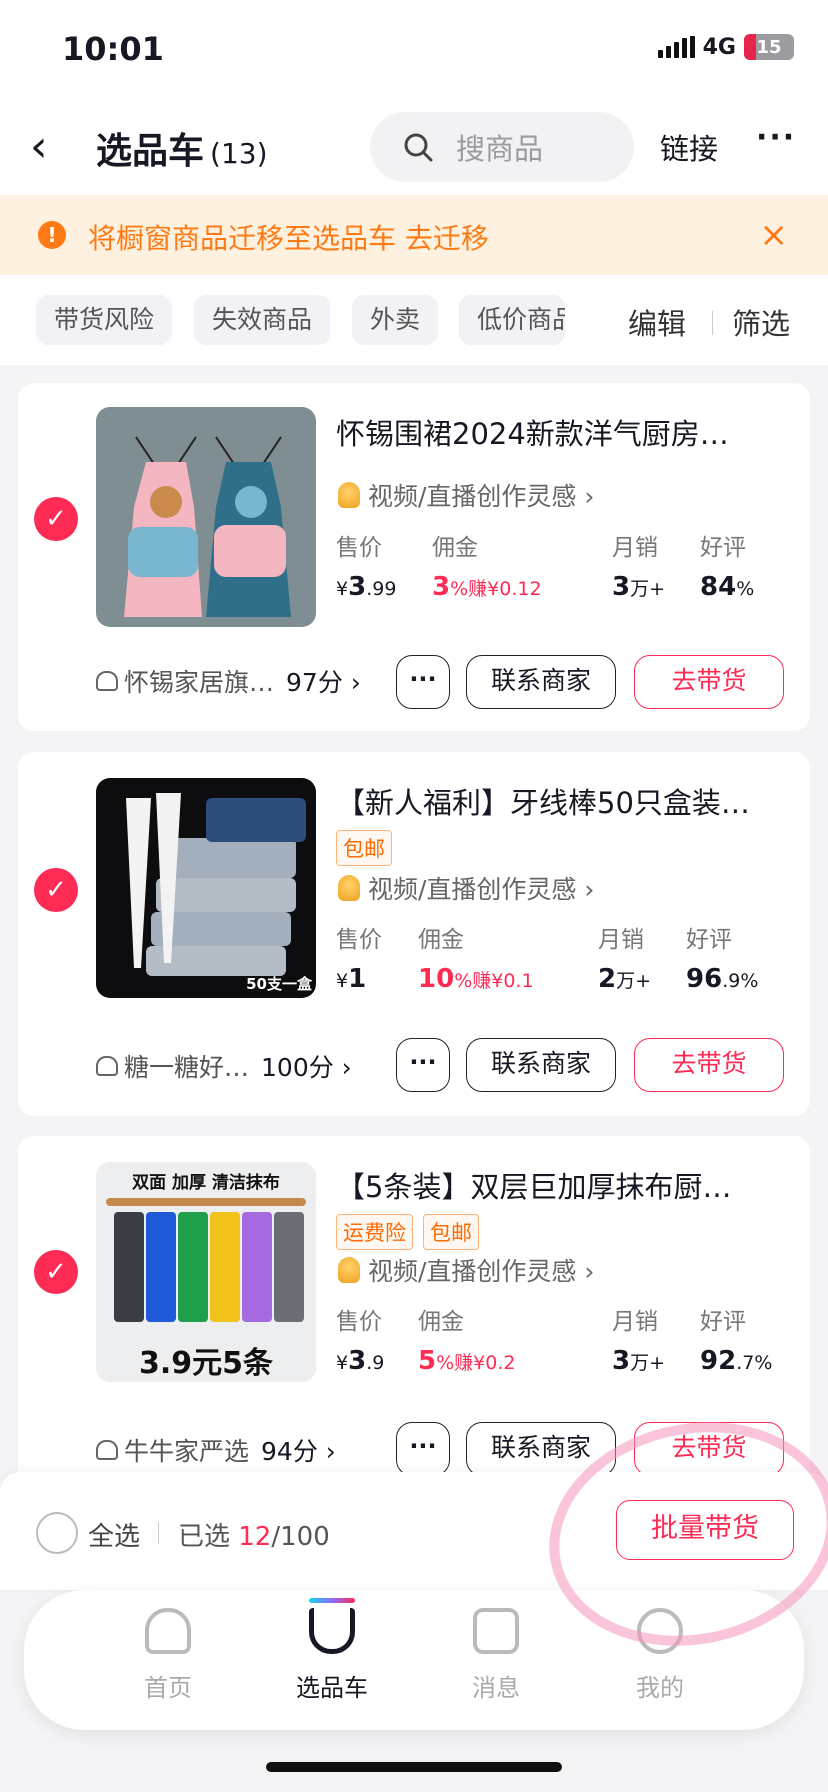 This screenshot has width=828, height=1792. What do you see at coordinates (676, 47) in the screenshot?
I see `signal-icon` at bounding box center [676, 47].